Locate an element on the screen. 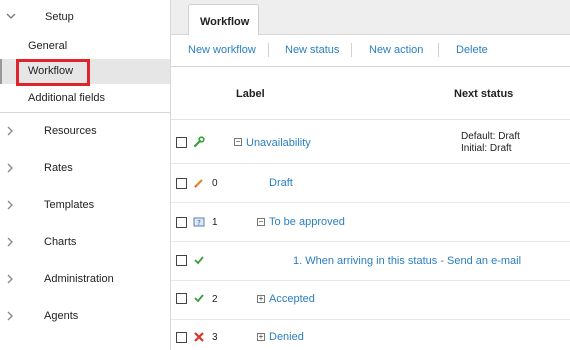 The image size is (570, 350). row-label-link: Denied is located at coordinates (286, 337).